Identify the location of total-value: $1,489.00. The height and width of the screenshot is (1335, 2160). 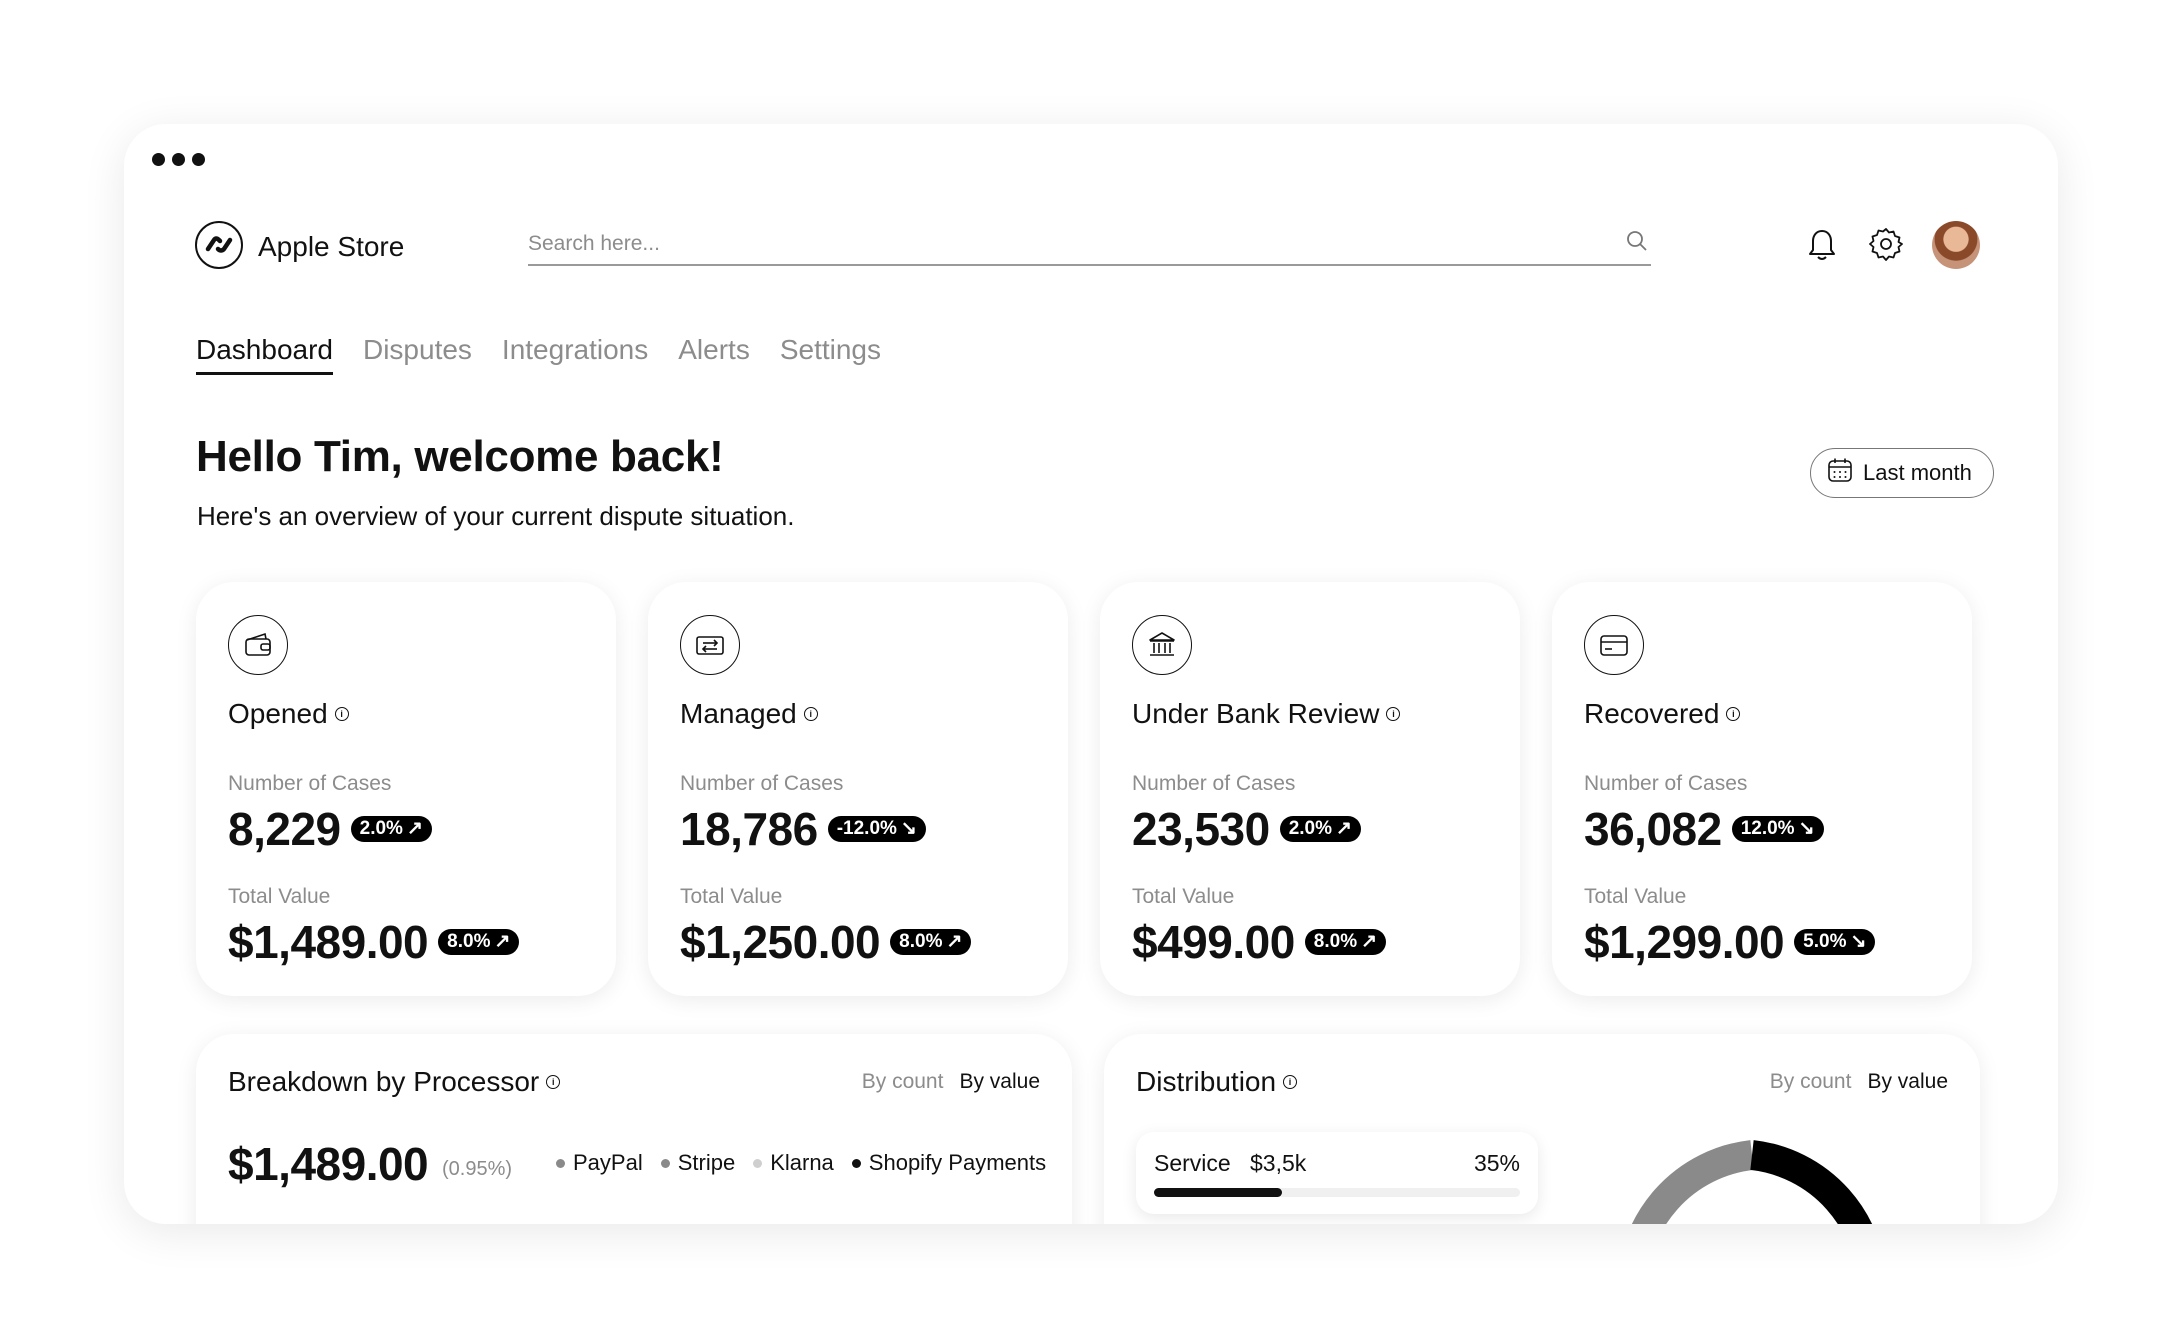
(328, 942).